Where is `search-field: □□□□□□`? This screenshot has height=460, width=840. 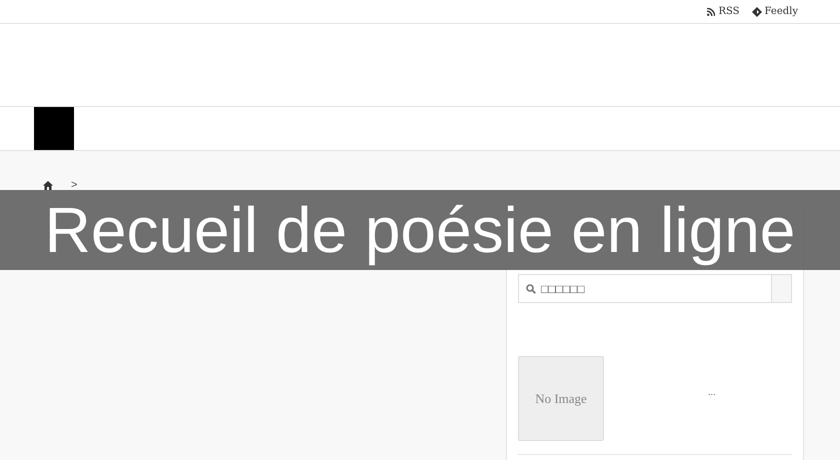 search-field: □□□□□□ is located at coordinates (644, 288).